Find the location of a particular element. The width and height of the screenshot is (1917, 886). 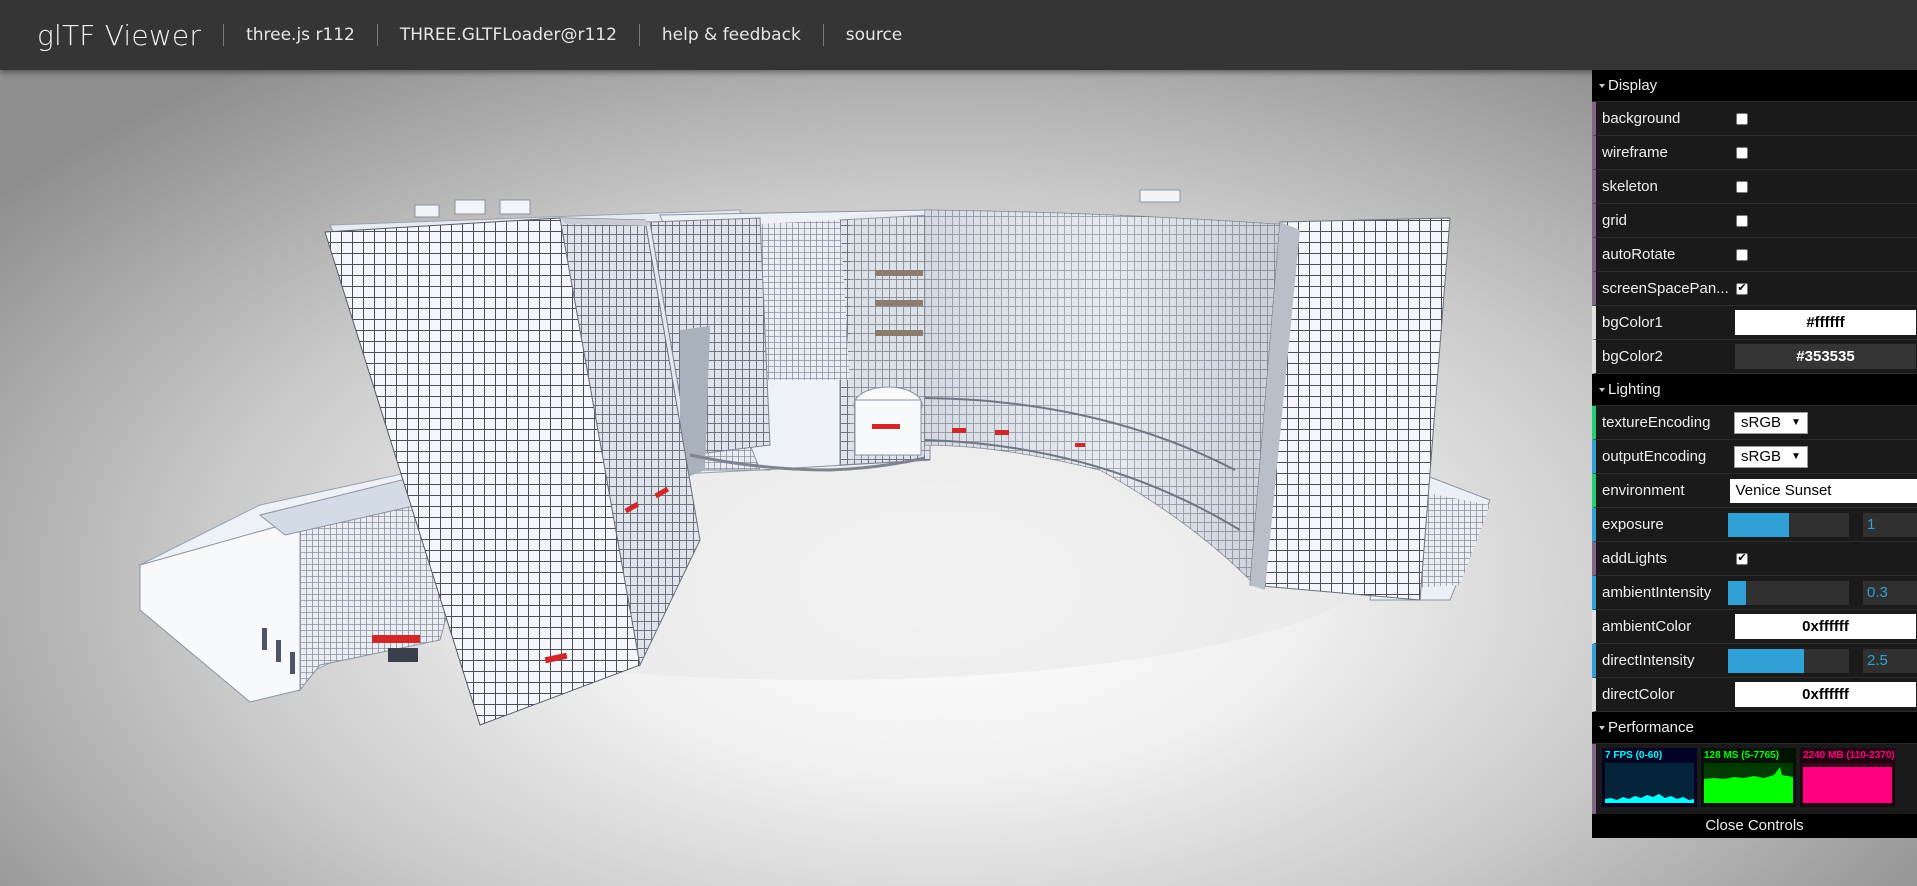

control-label: ambientColor is located at coordinates (1647, 626).